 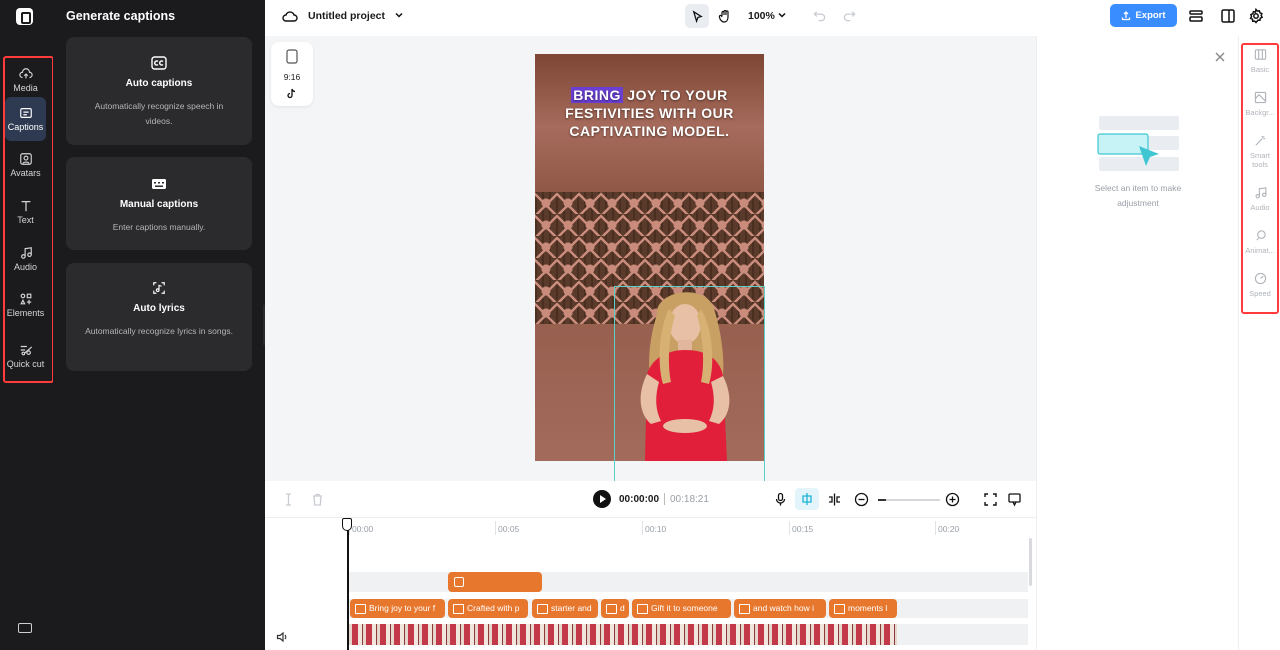 What do you see at coordinates (159, 331) in the screenshot?
I see `card-description: Automatically recognize lyrics in songs.` at bounding box center [159, 331].